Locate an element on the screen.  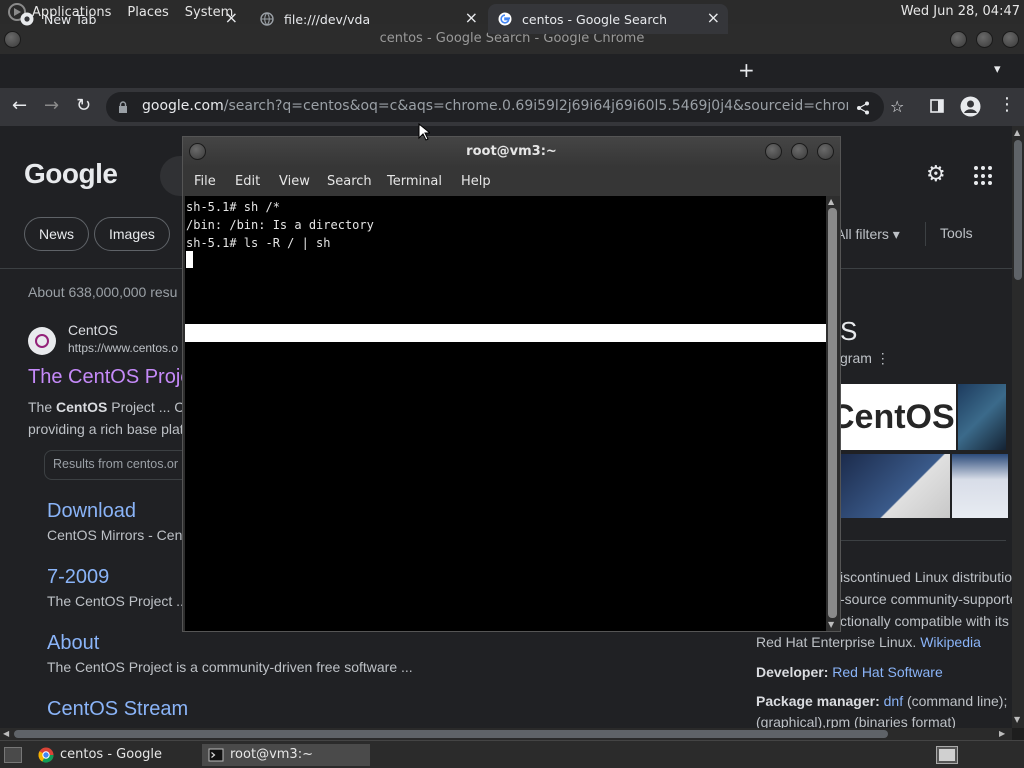
terminal-titlebar: root@vm3:~ is located at coordinates (511, 152).